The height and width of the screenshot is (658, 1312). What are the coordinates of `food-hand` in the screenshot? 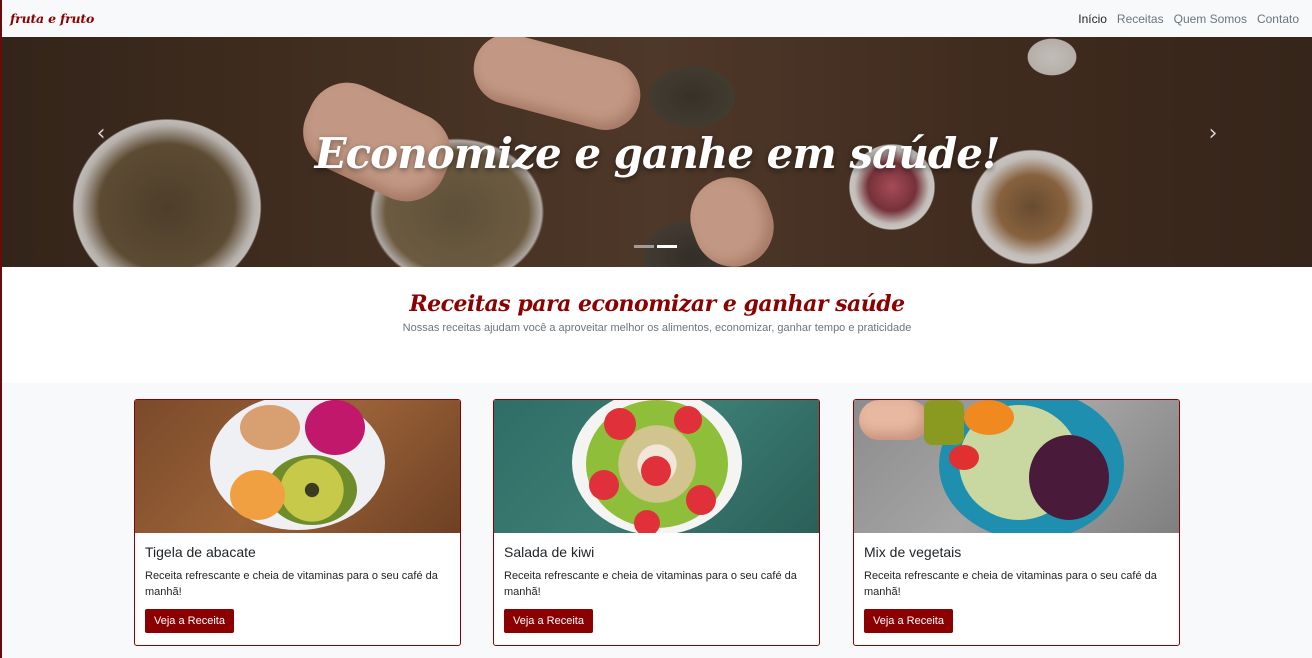 It's located at (894, 420).